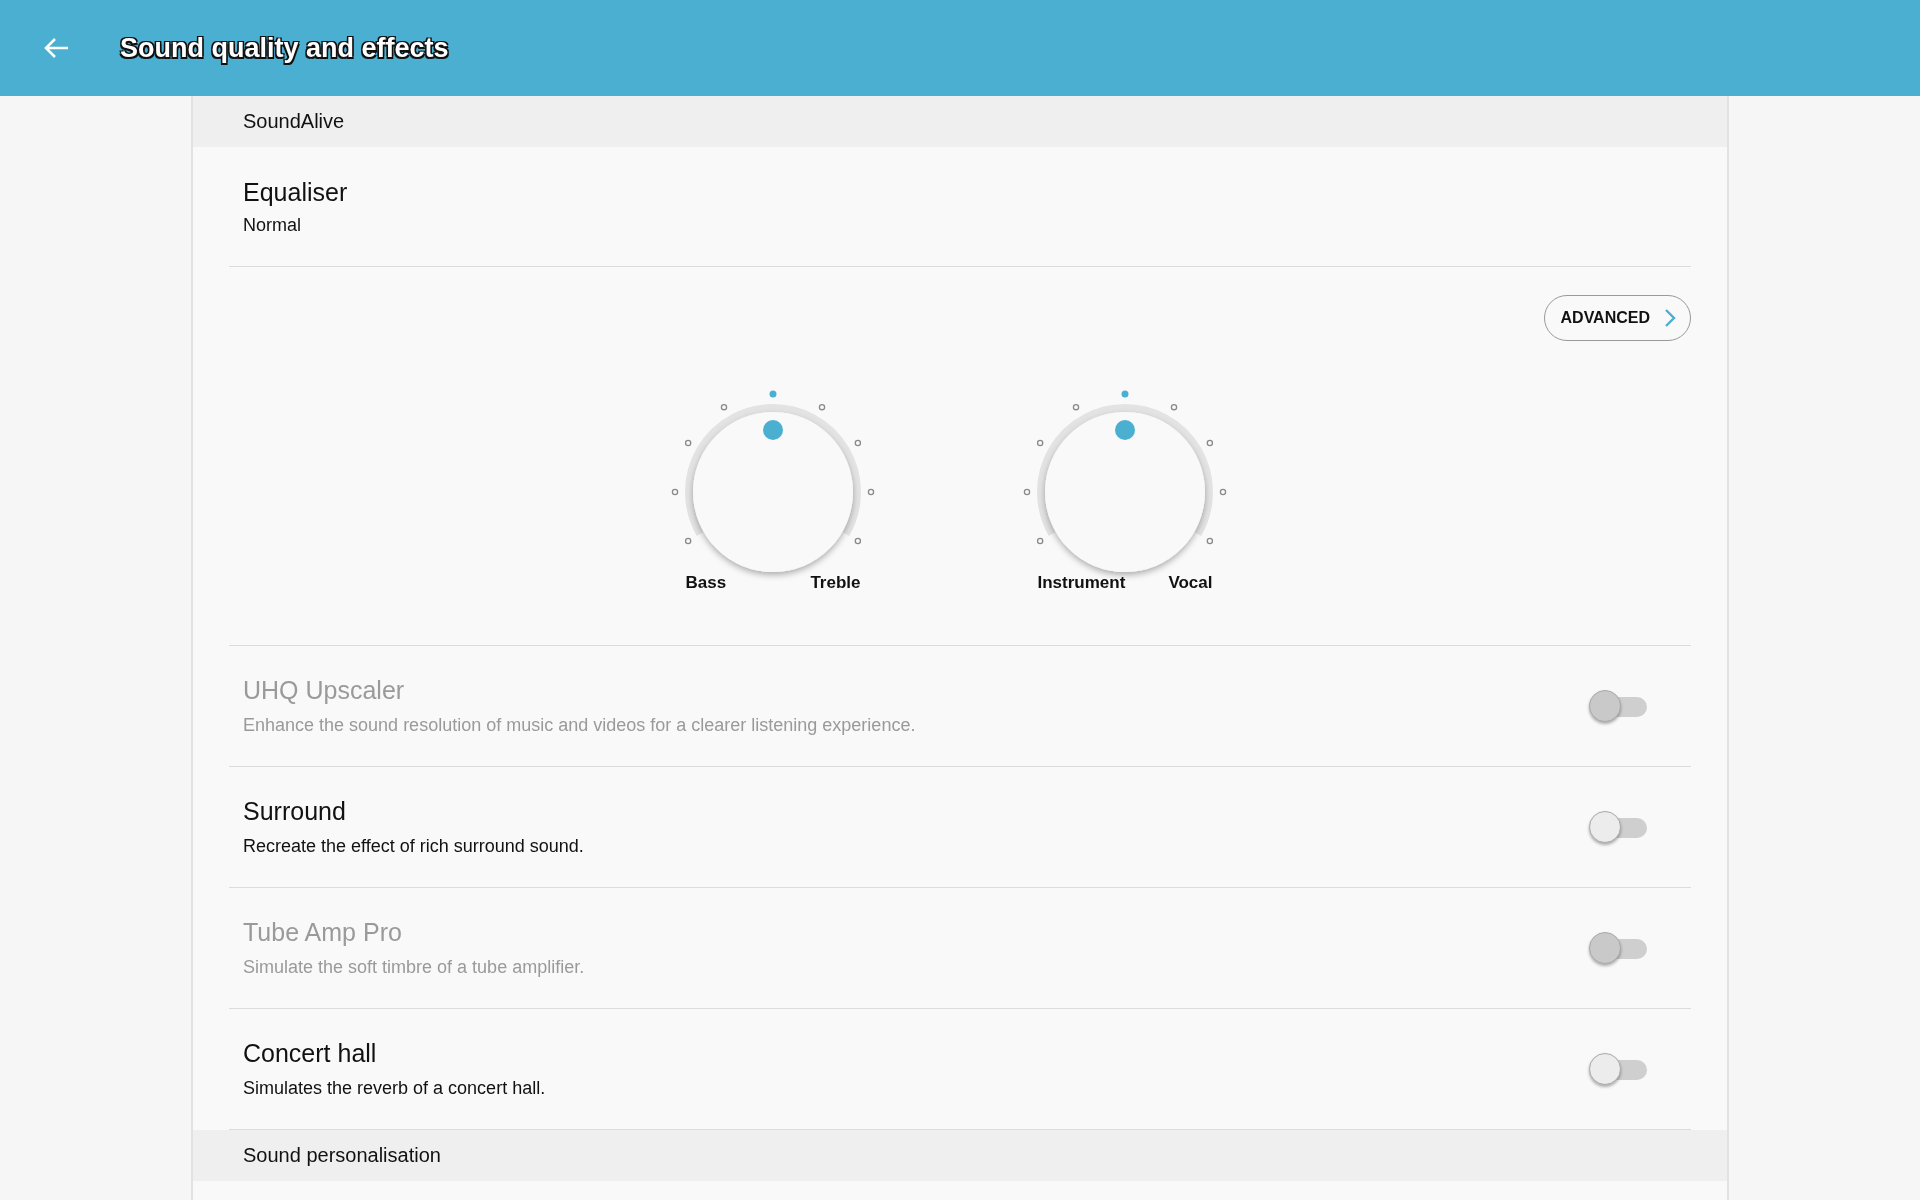 This screenshot has height=1200, width=1920. What do you see at coordinates (284, 48) in the screenshot?
I see `screen-title: Sound quality and effects` at bounding box center [284, 48].